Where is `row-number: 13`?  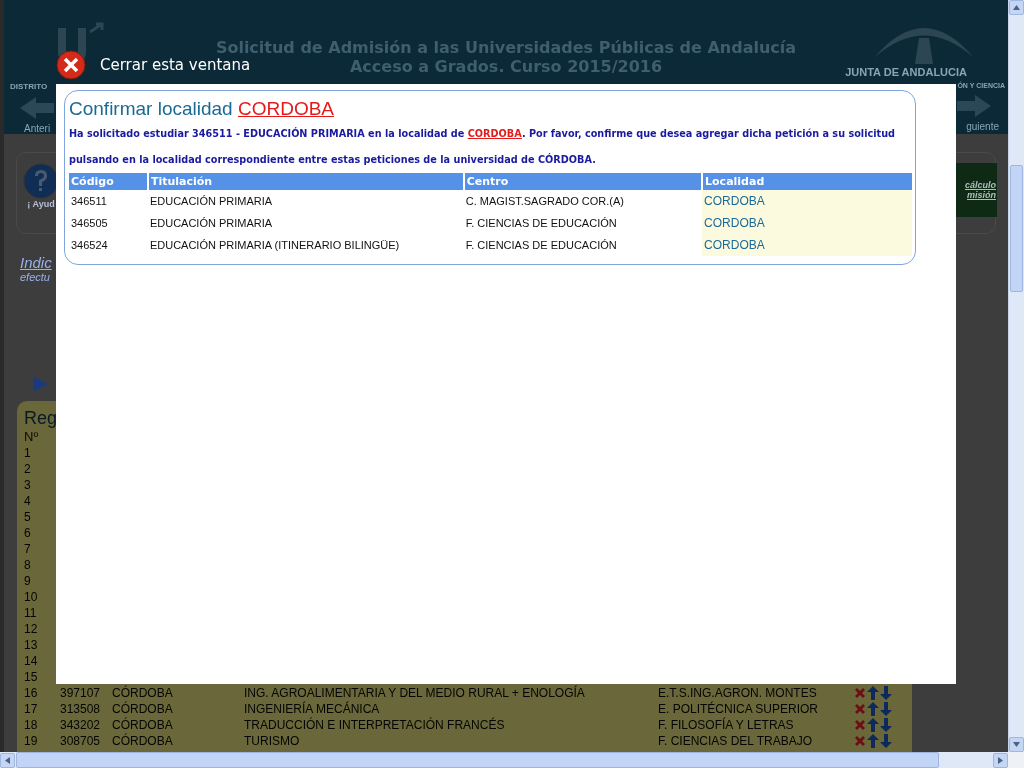 row-number: 13 is located at coordinates (31, 645).